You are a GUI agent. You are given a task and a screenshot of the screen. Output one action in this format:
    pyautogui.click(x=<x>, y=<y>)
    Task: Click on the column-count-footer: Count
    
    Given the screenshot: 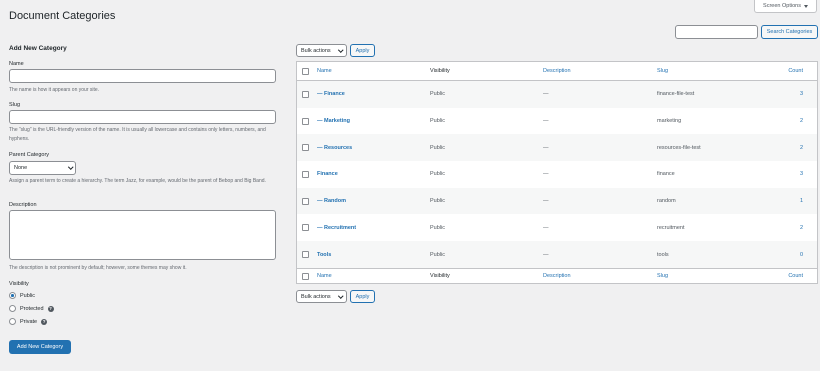 What is the action you would take?
    pyautogui.click(x=795, y=276)
    